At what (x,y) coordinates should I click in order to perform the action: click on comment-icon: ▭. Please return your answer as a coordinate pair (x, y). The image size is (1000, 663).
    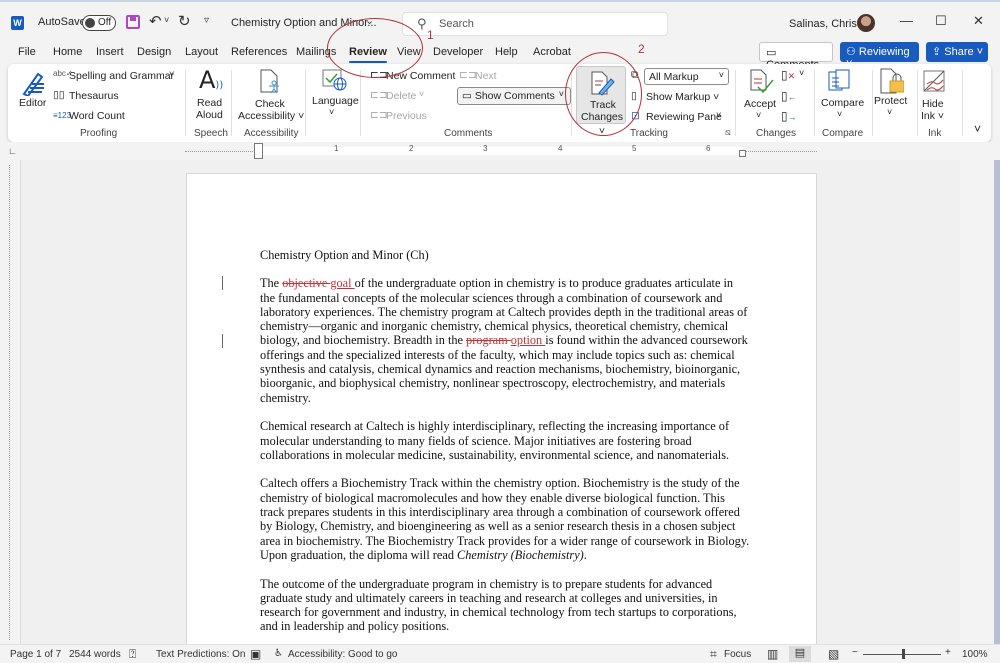
    Looking at the image, I should click on (771, 53).